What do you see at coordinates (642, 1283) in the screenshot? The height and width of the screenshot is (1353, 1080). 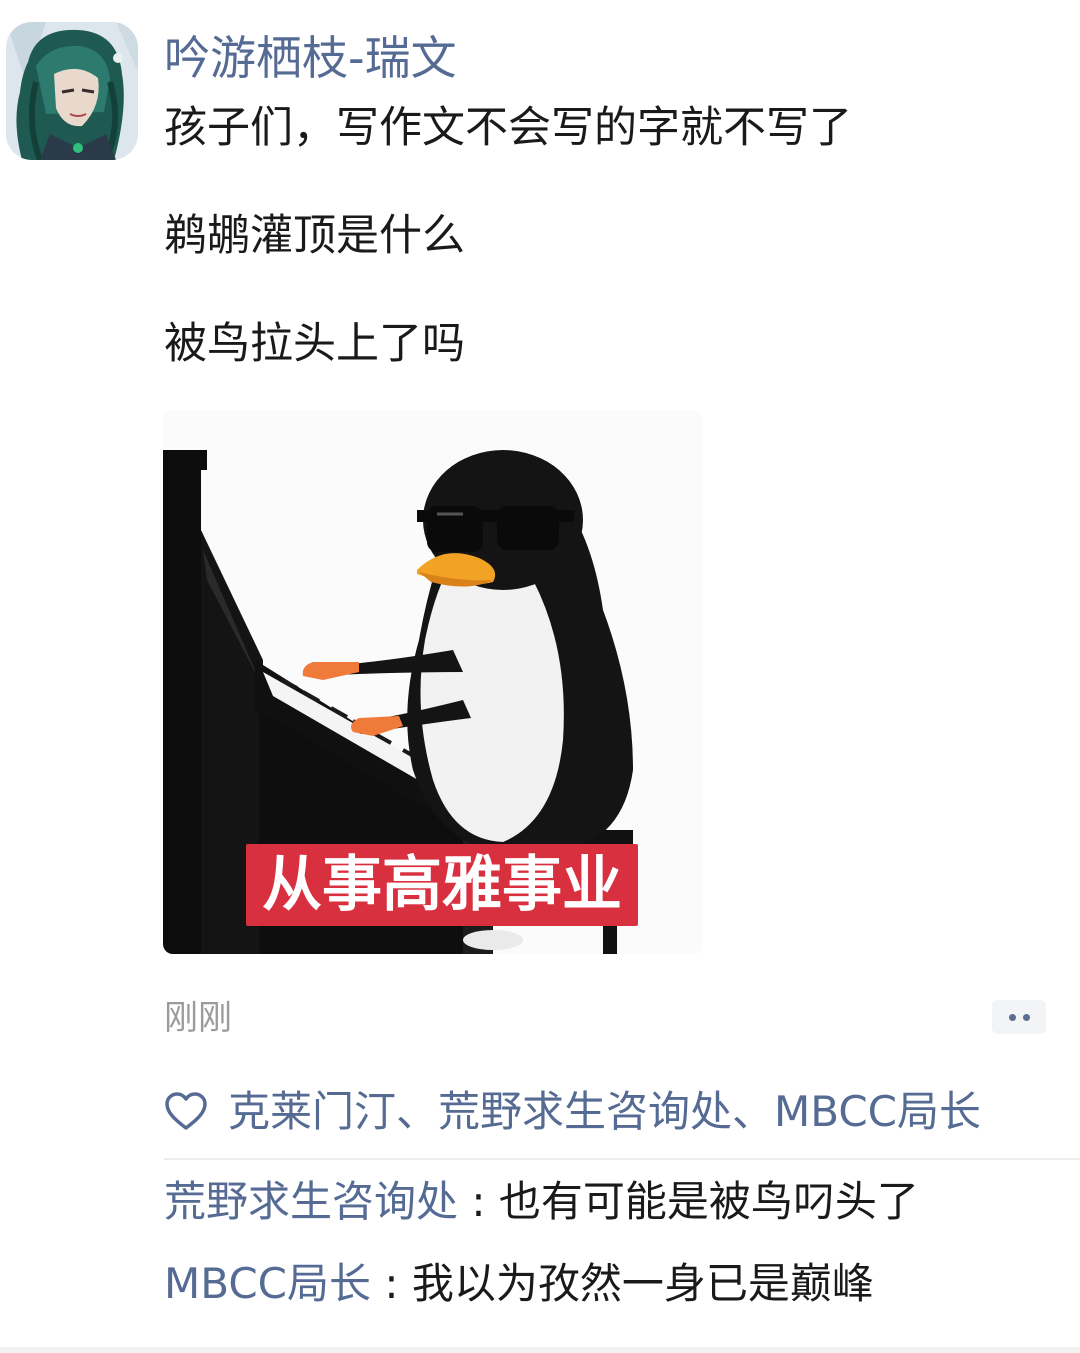 I see `comment-text: 我以为孜然一身已是巅峰` at bounding box center [642, 1283].